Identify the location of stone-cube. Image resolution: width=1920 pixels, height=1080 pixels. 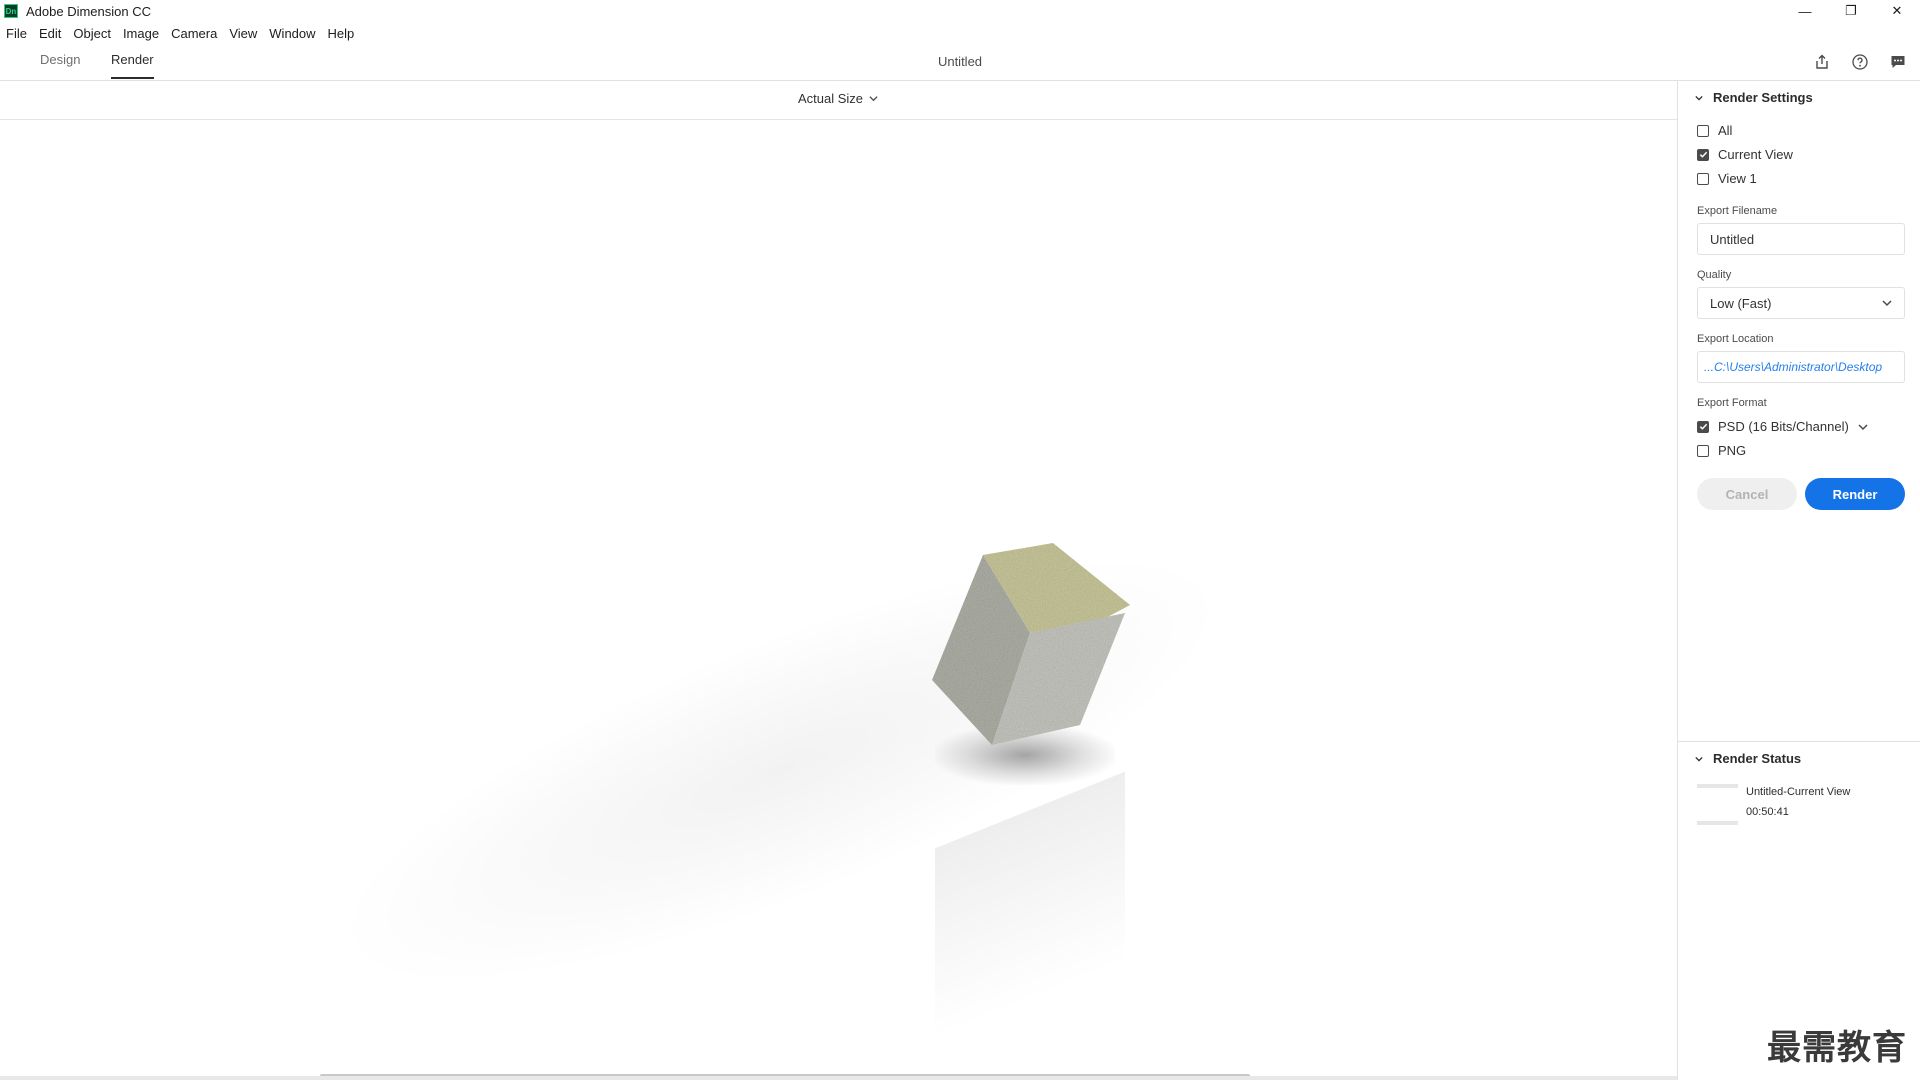
(1031, 644).